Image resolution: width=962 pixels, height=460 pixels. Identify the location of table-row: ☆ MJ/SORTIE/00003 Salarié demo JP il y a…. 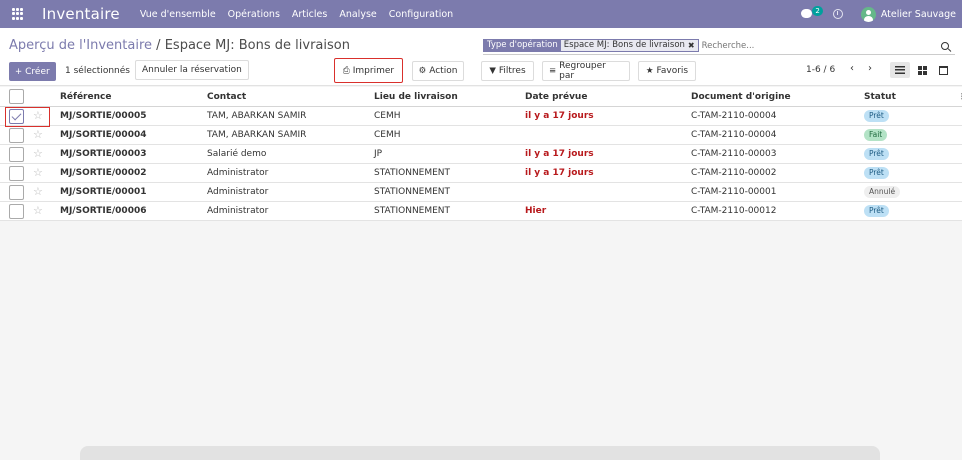
(481, 154).